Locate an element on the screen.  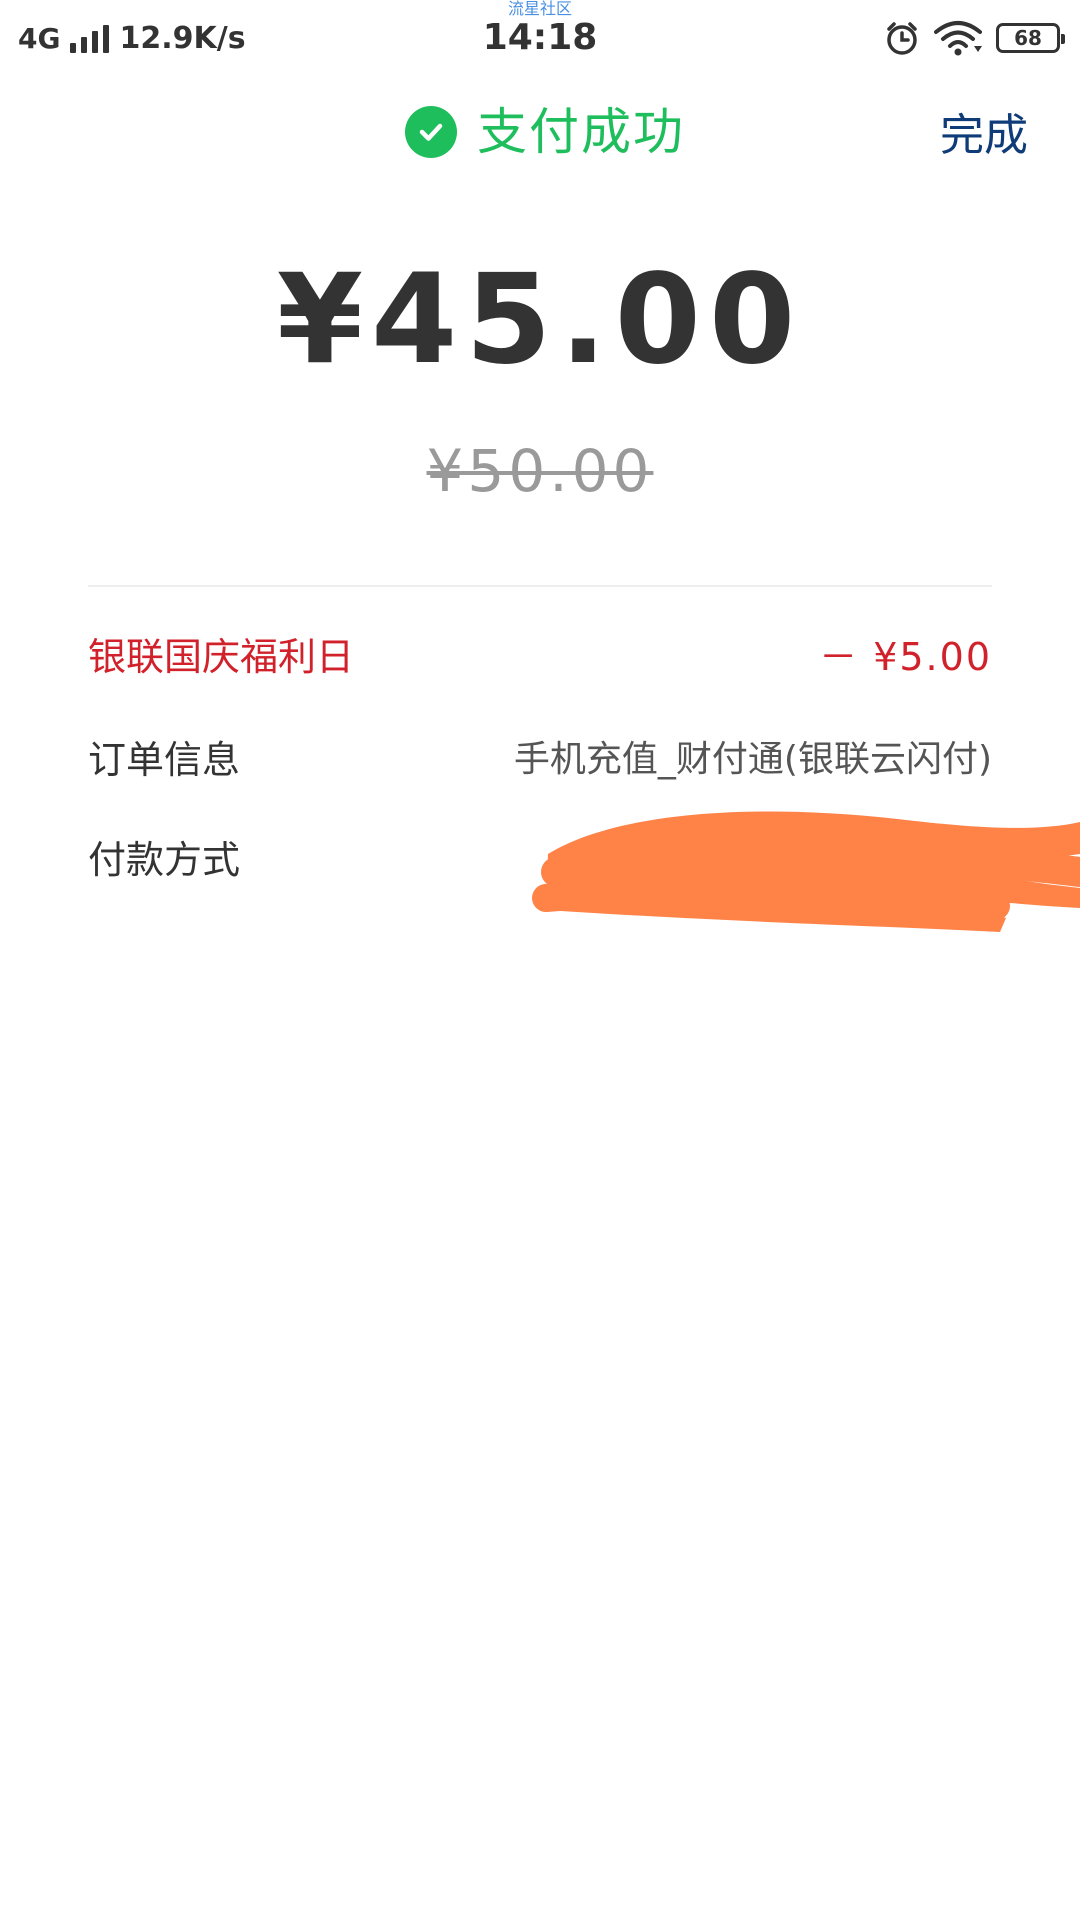
redaction-mark is located at coordinates (806, 871).